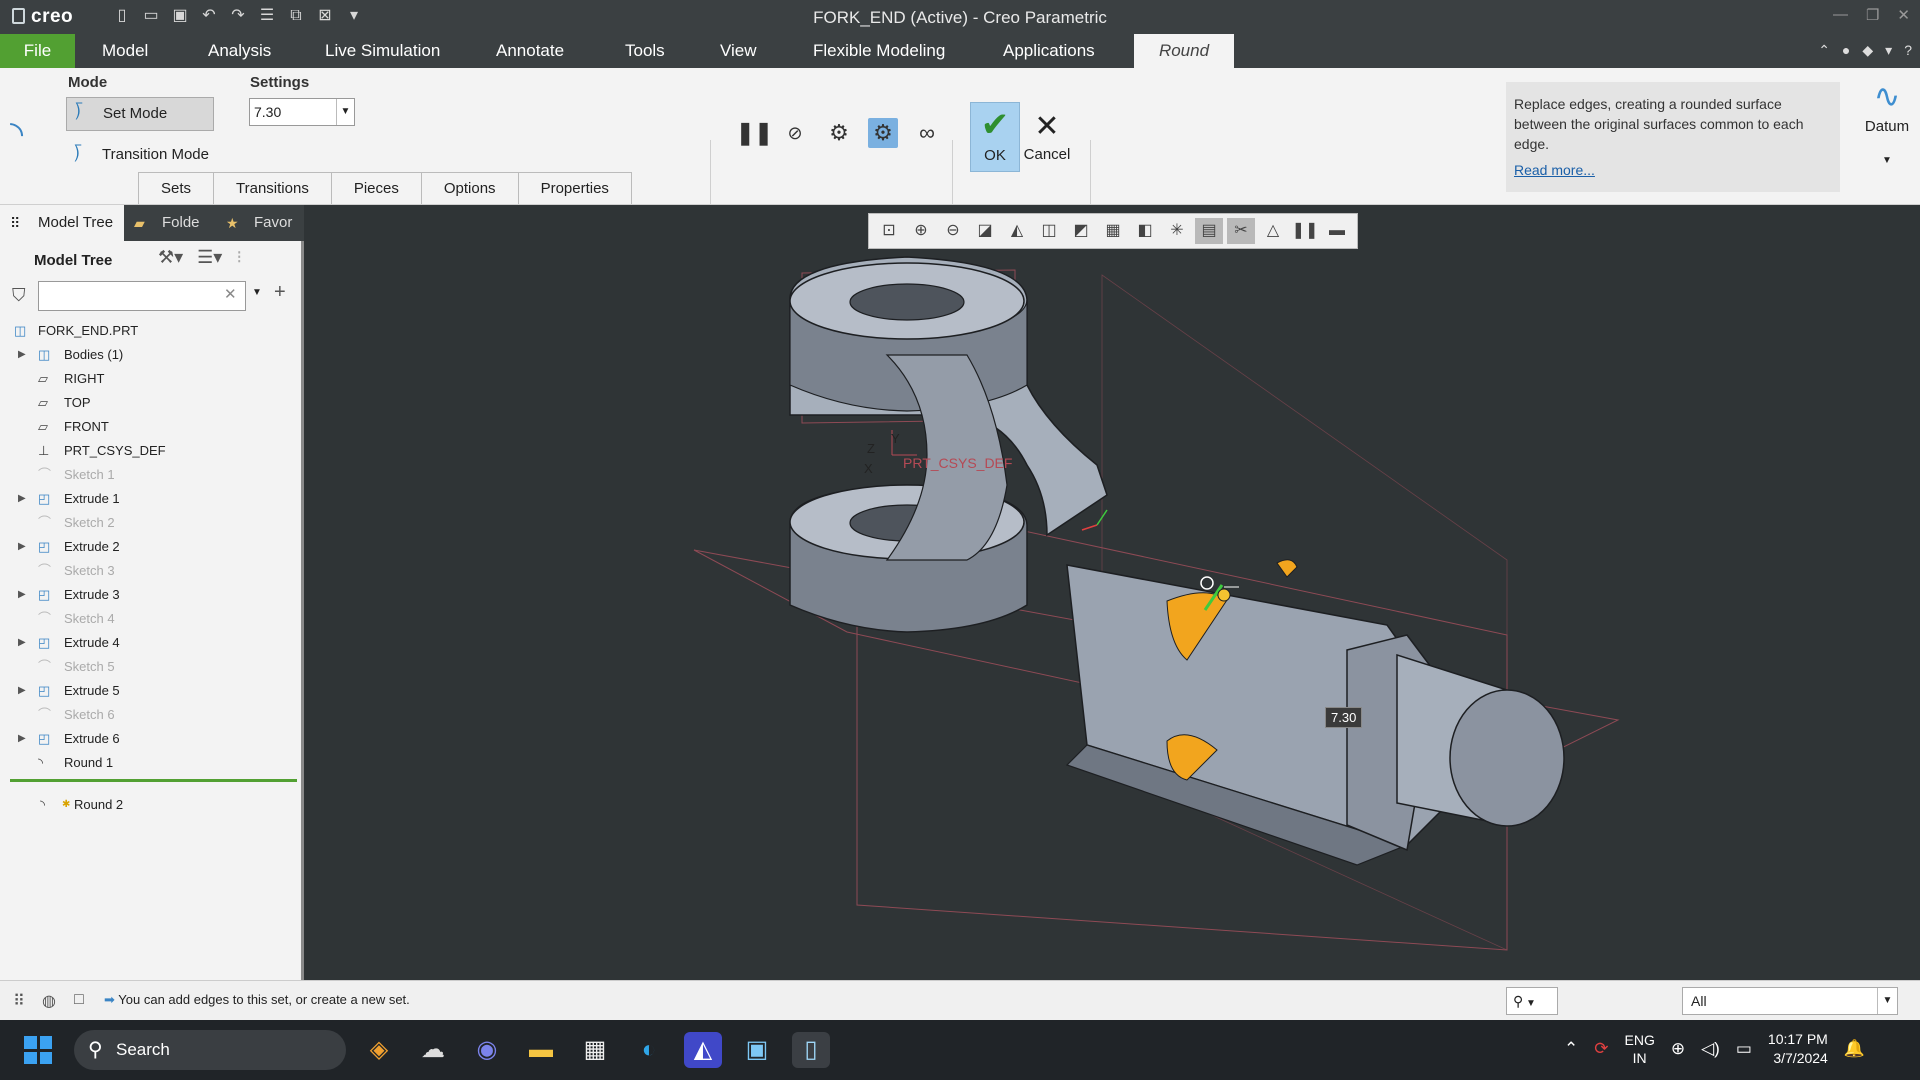 Image resolution: width=1920 pixels, height=1080 pixels. What do you see at coordinates (1241, 231) in the screenshot?
I see `spin-center-icon: ✂` at bounding box center [1241, 231].